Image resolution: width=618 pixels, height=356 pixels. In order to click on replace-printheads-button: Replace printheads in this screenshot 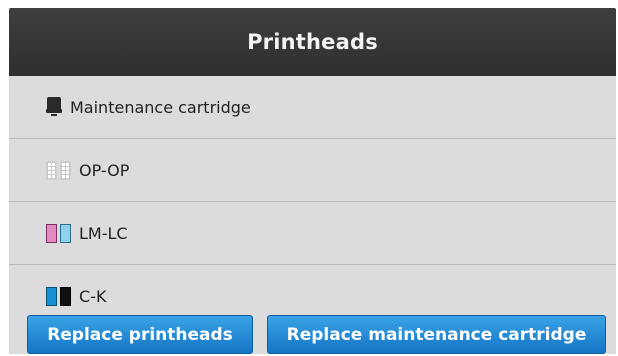, I will do `click(140, 334)`.